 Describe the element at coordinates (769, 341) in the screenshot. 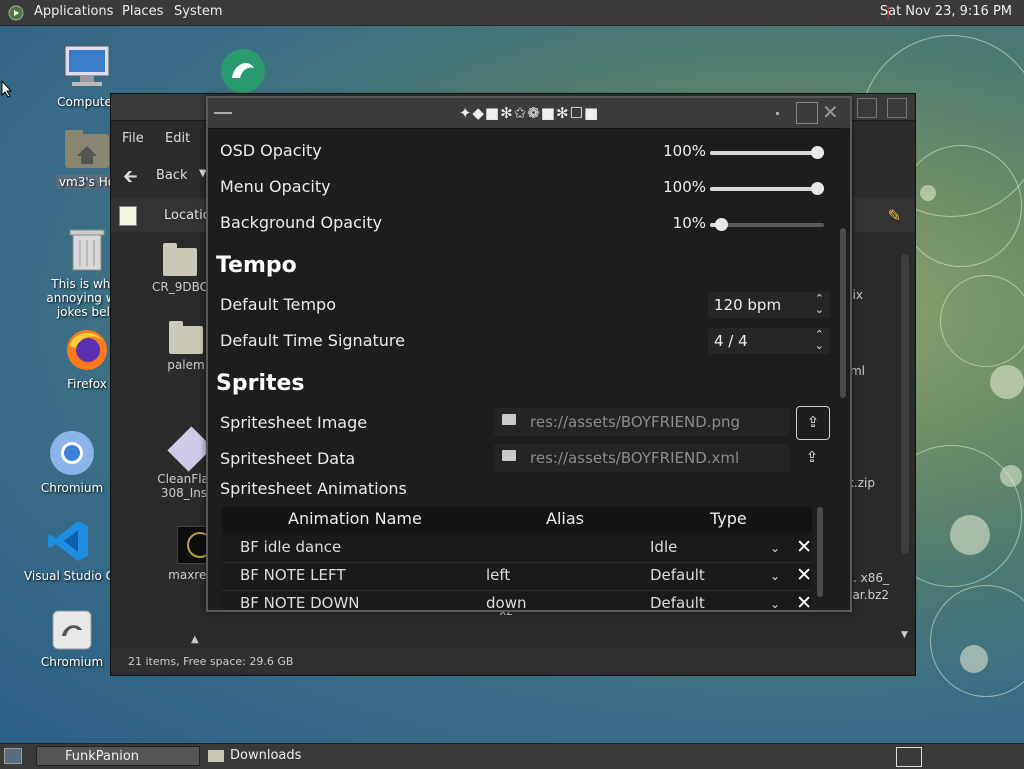

I see `default-time-signature-spinbox: 4 / 4 ⌃ ⌄` at that location.